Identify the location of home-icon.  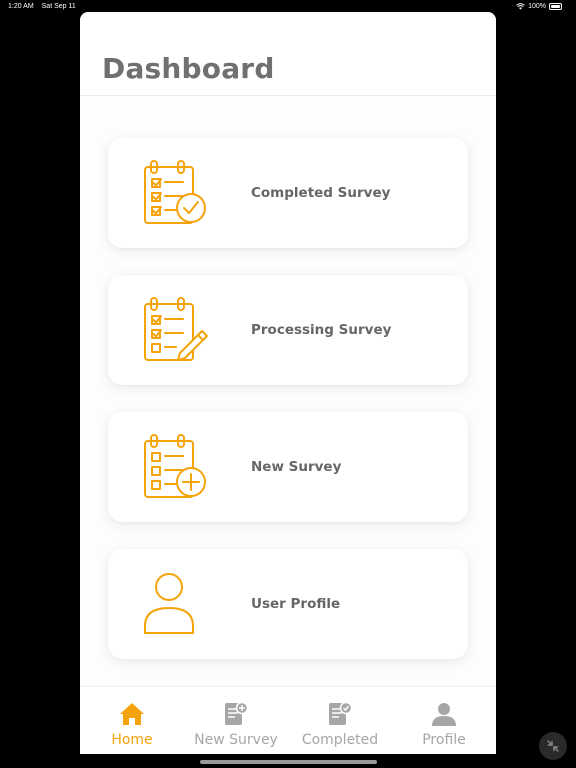
(132, 714).